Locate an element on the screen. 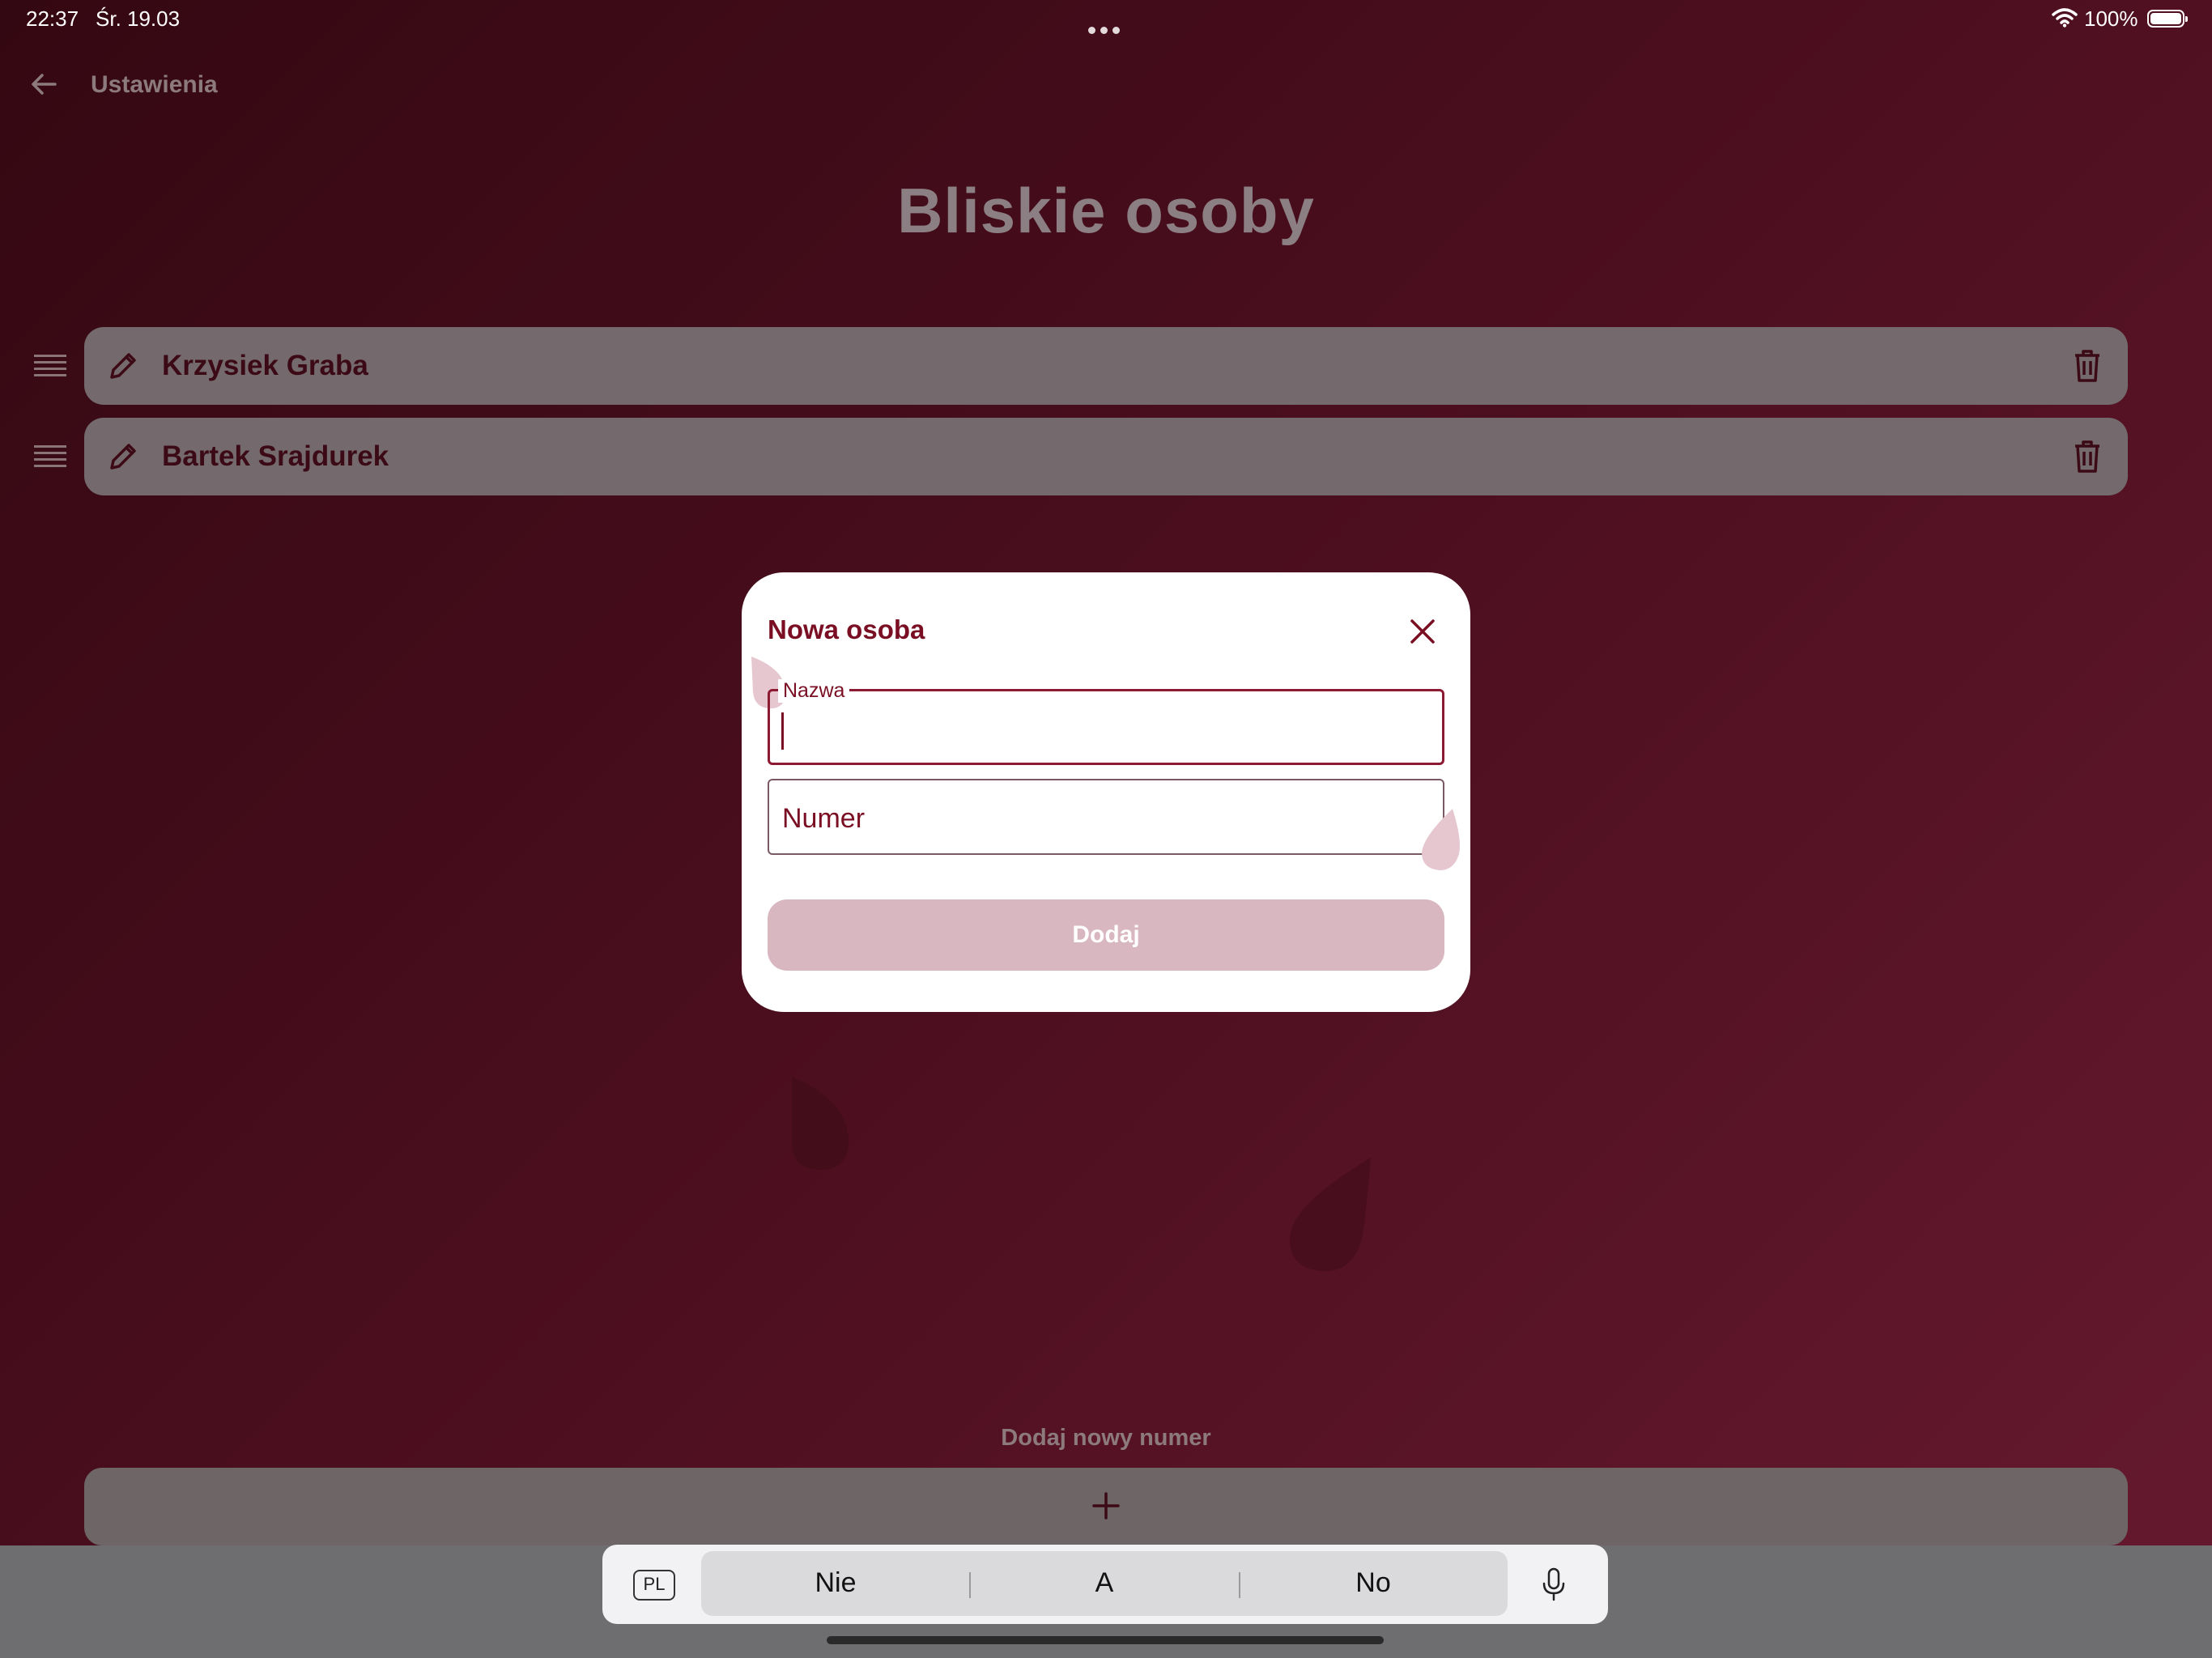 The height and width of the screenshot is (1658, 2212). microphone-icon is located at coordinates (1554, 1584).